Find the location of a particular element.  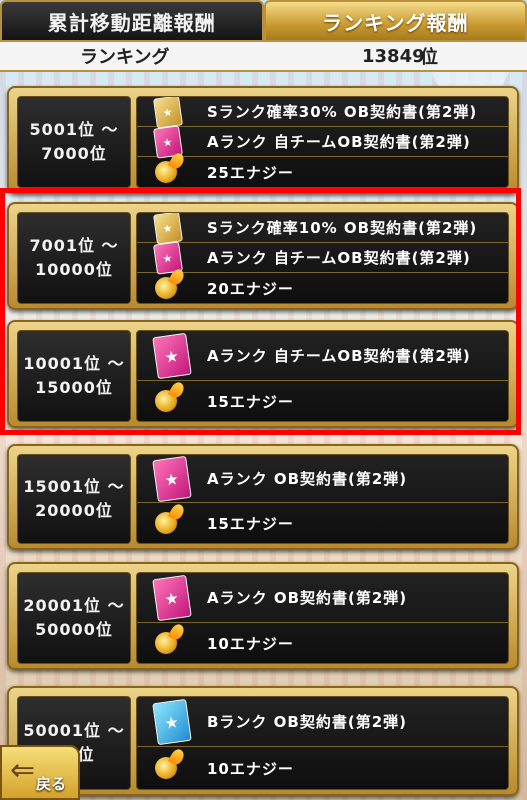

rank-range-to: 15000位 is located at coordinates (74, 387).